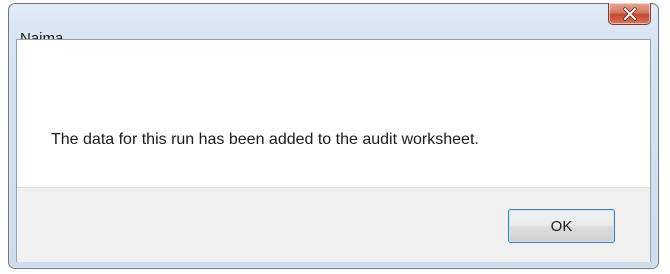  I want to click on close-button, so click(629, 14).